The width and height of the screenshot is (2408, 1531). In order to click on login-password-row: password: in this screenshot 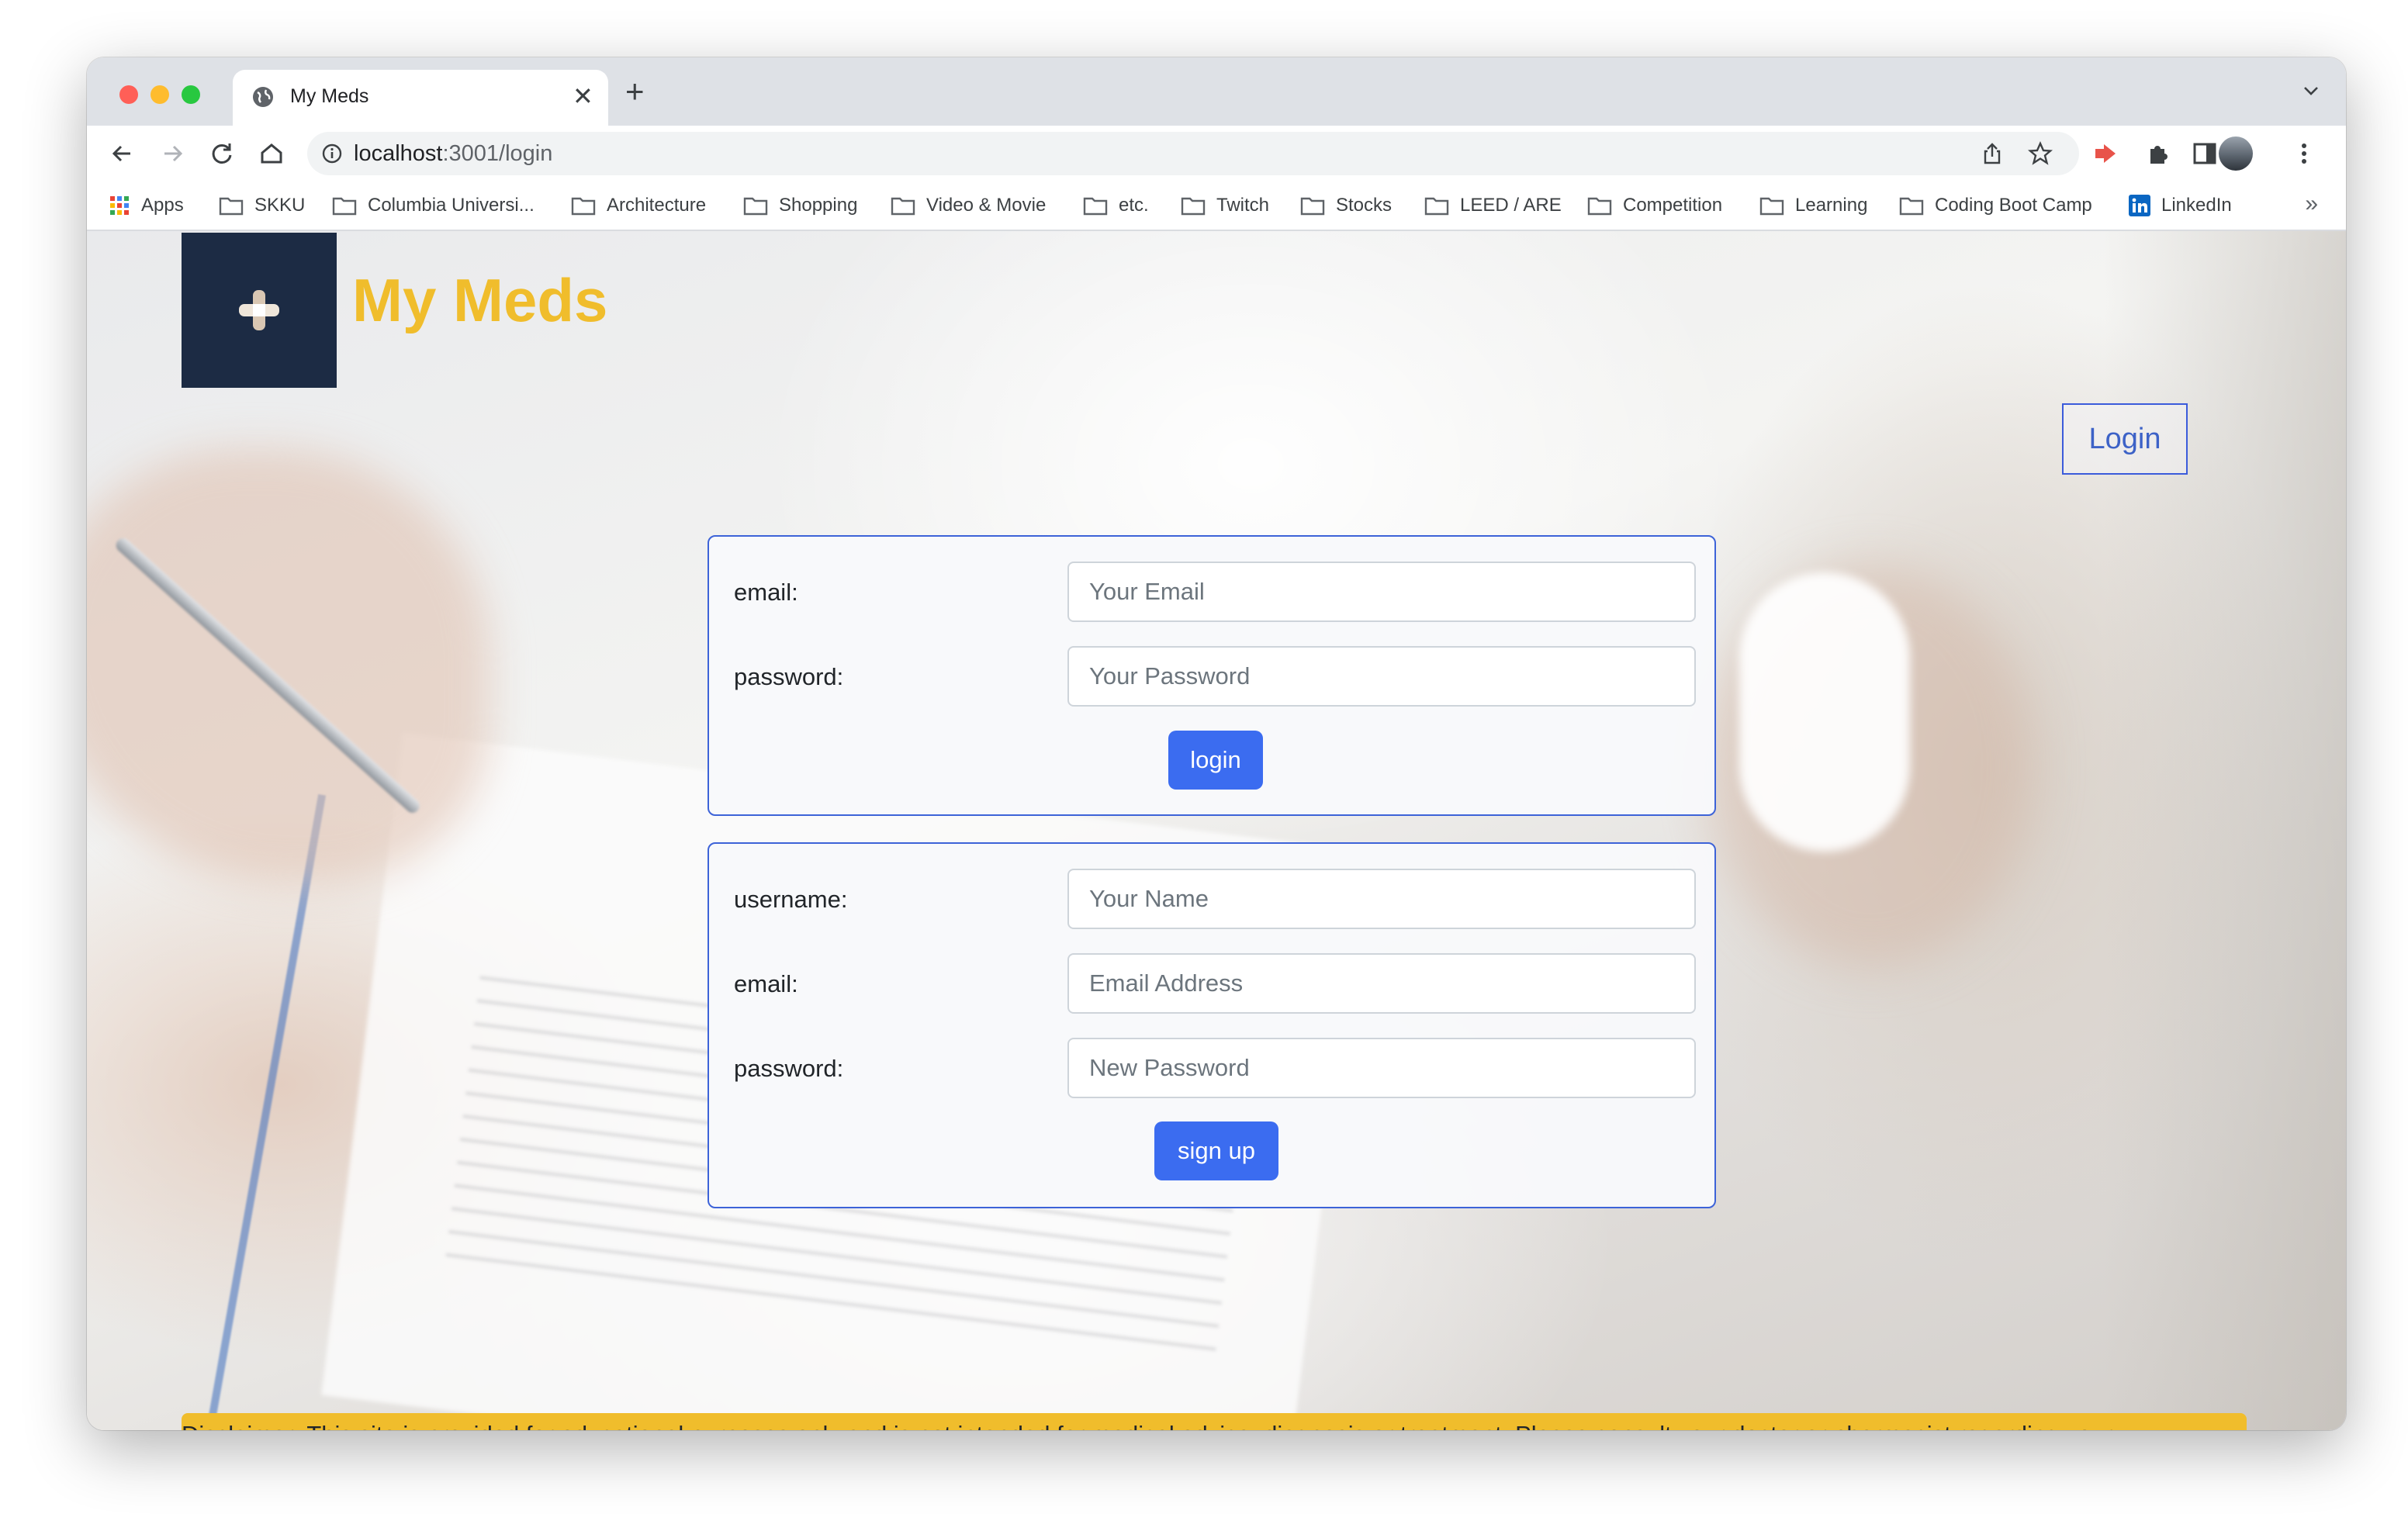, I will do `click(1211, 676)`.